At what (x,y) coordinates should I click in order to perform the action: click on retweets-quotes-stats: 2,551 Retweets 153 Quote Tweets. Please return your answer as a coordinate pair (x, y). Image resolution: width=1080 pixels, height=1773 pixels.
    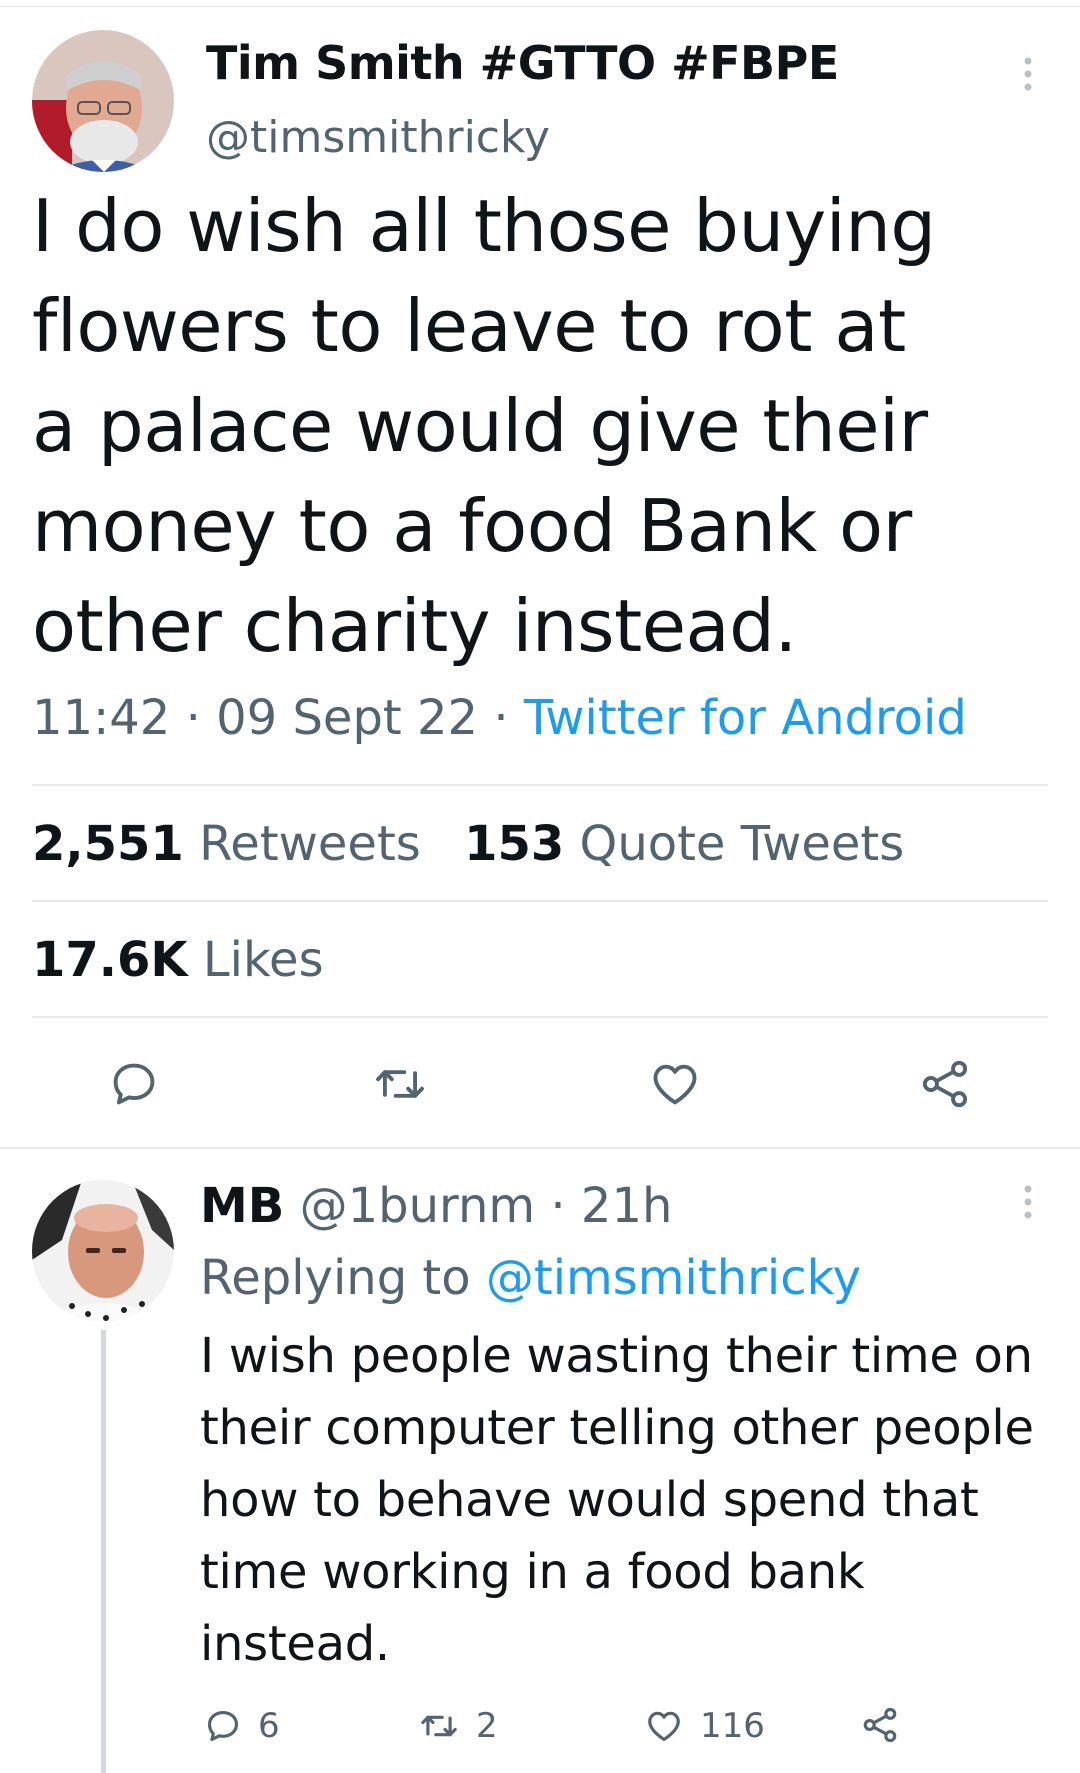
    Looking at the image, I should click on (468, 844).